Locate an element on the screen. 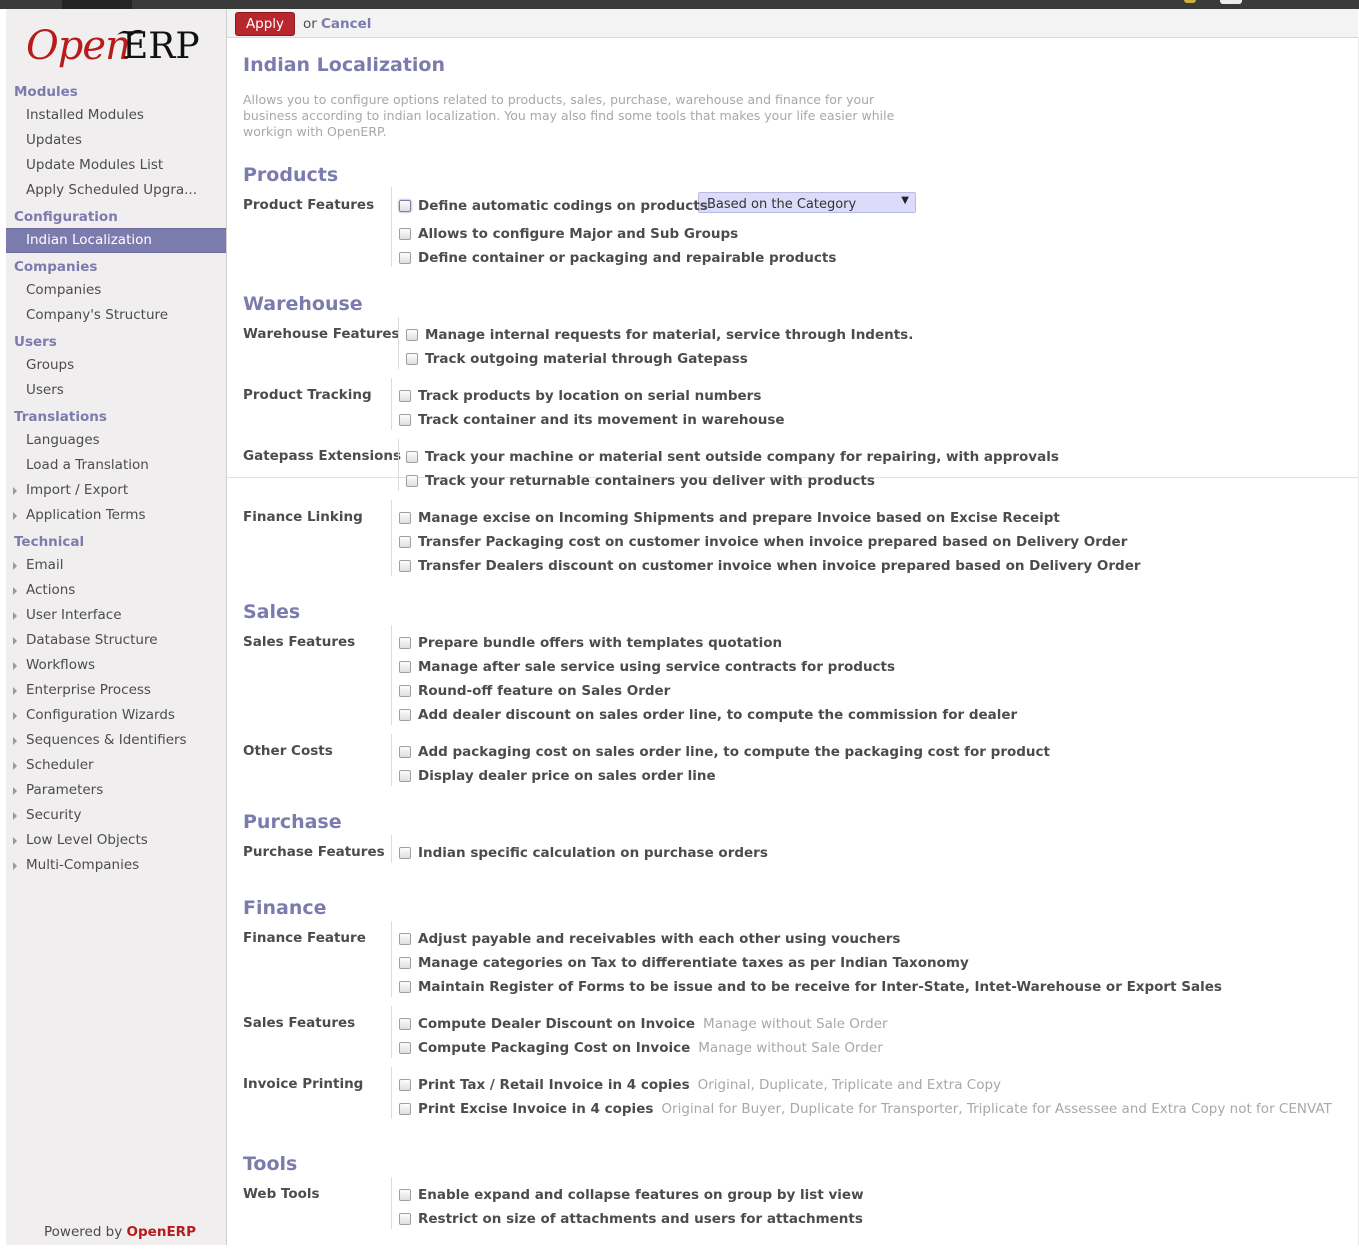  sidebar-item-database-structure: Database Structure is located at coordinates (116, 640).